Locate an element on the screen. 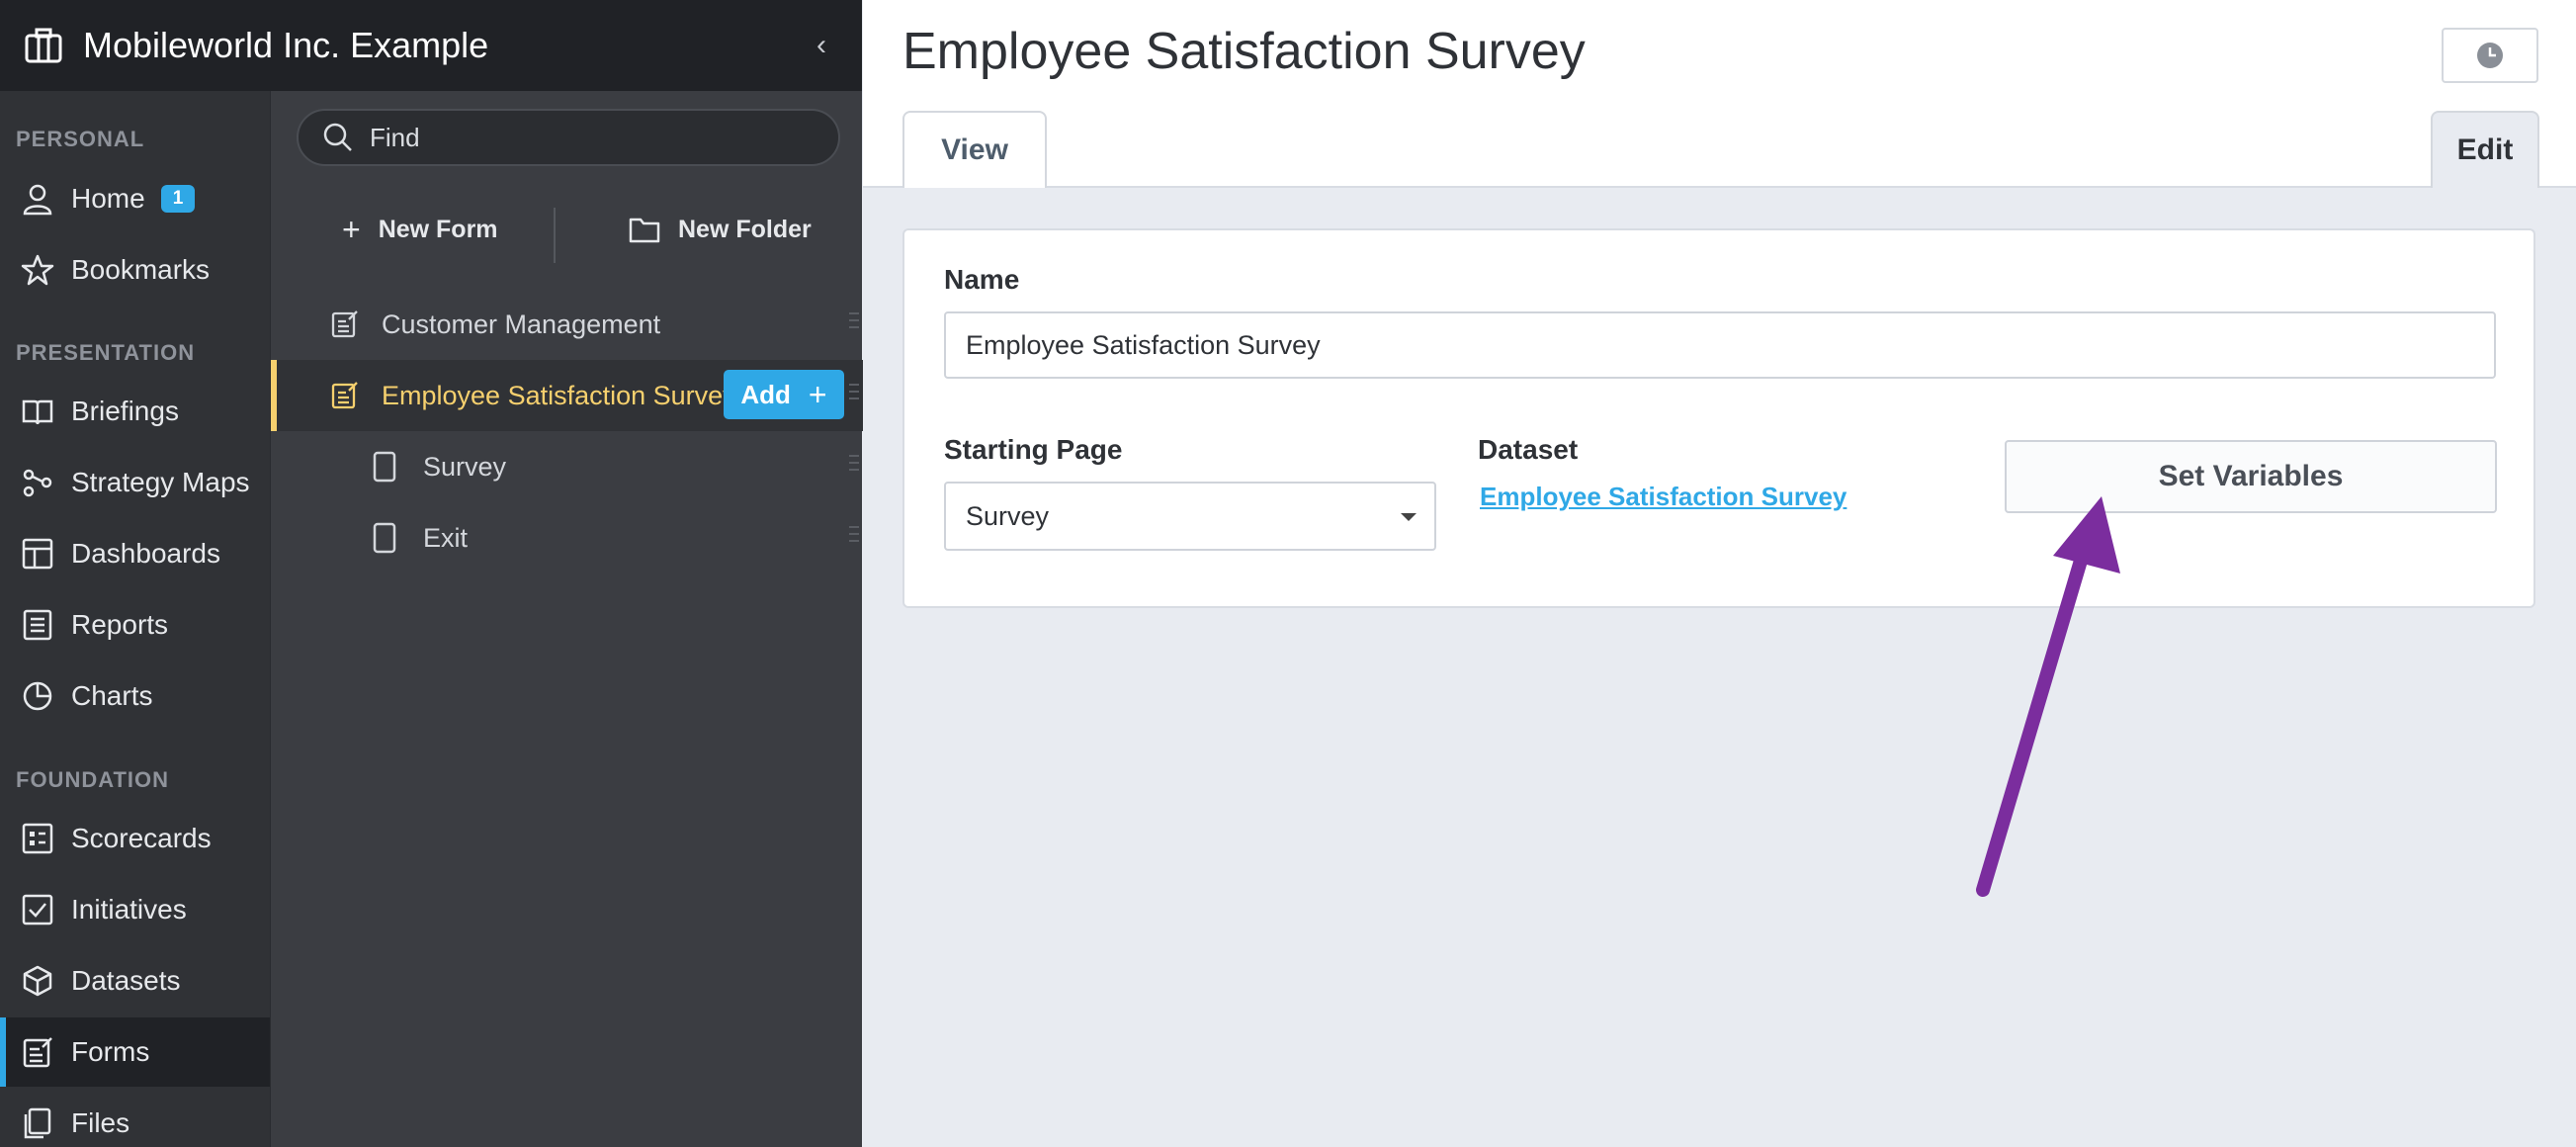 The image size is (2576, 1147). clock-icon is located at coordinates (2490, 56).